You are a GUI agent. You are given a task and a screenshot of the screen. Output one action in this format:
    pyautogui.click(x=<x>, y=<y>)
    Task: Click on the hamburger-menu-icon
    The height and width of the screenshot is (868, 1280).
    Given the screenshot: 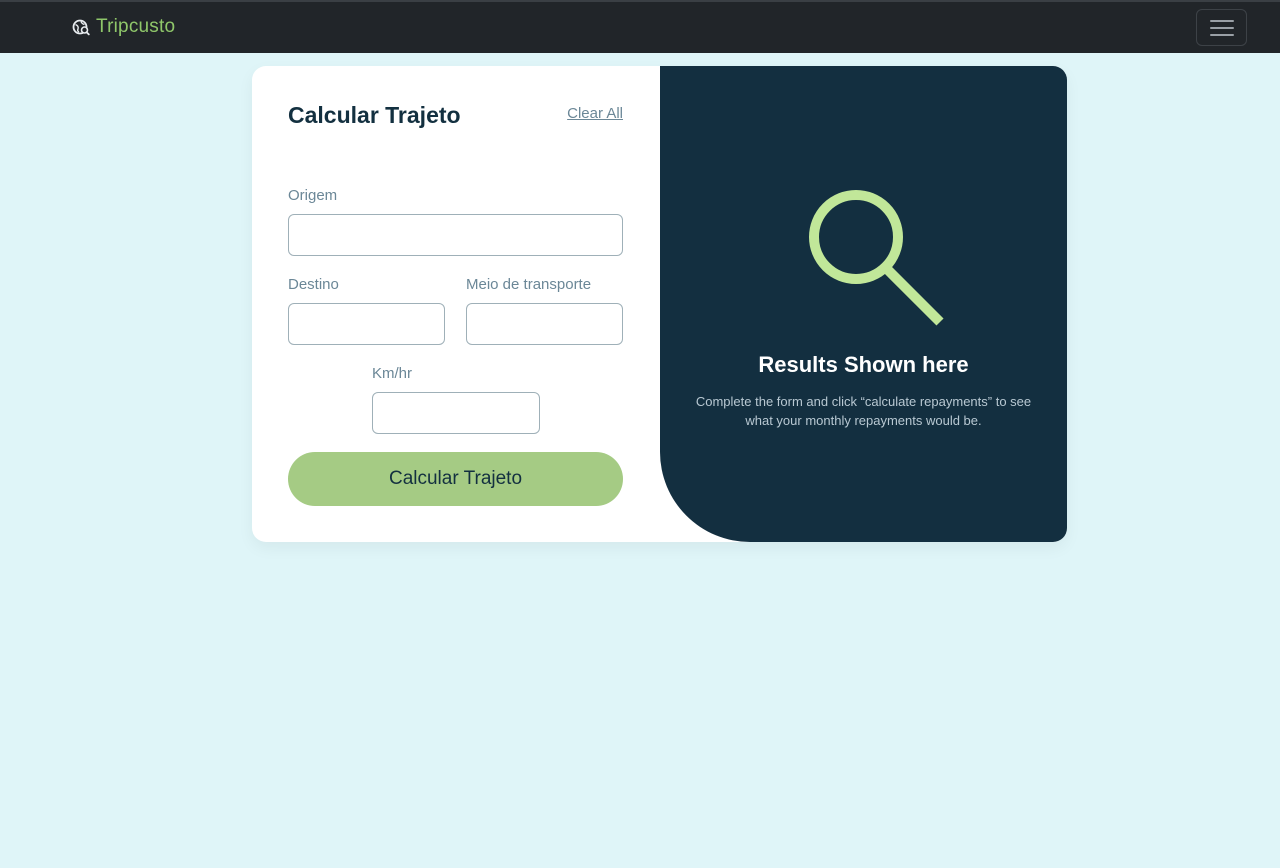 What is the action you would take?
    pyautogui.click(x=1221, y=27)
    